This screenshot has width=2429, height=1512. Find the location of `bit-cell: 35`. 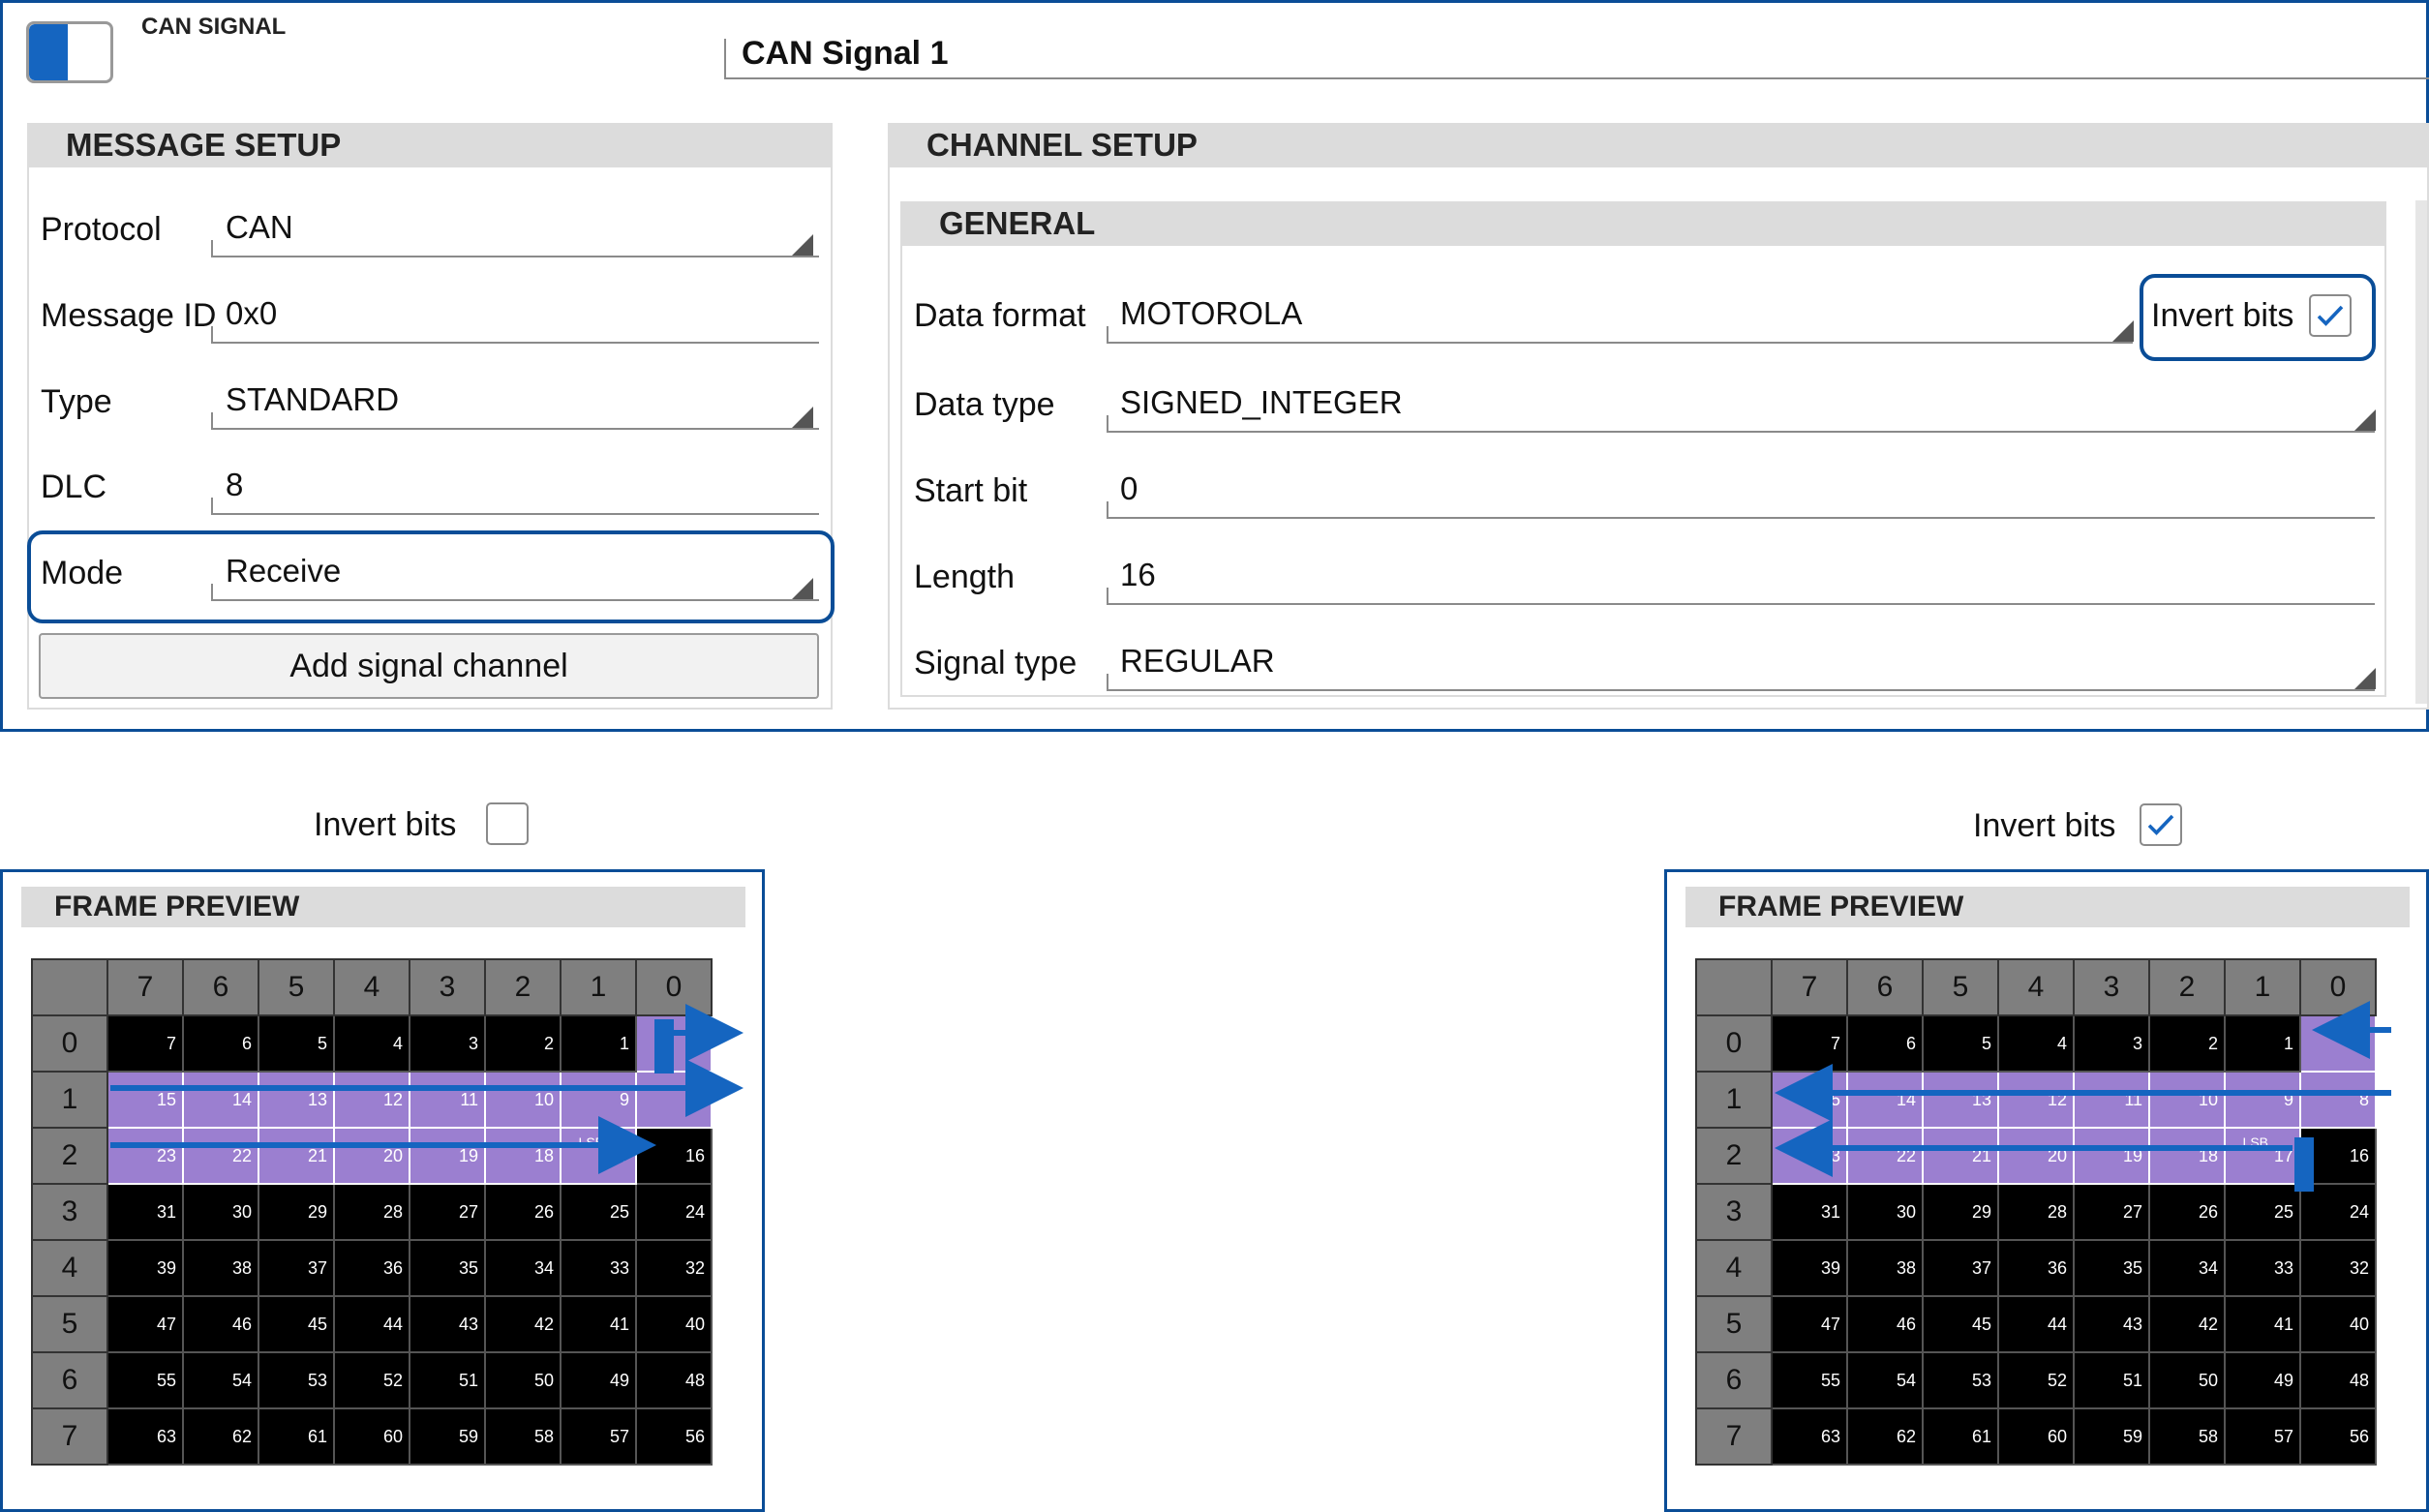

bit-cell: 35 is located at coordinates (2111, 1268).